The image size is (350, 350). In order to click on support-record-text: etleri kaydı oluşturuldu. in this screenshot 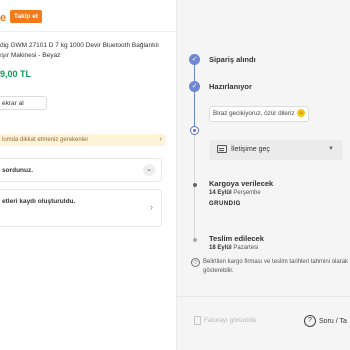, I will do `click(39, 201)`.